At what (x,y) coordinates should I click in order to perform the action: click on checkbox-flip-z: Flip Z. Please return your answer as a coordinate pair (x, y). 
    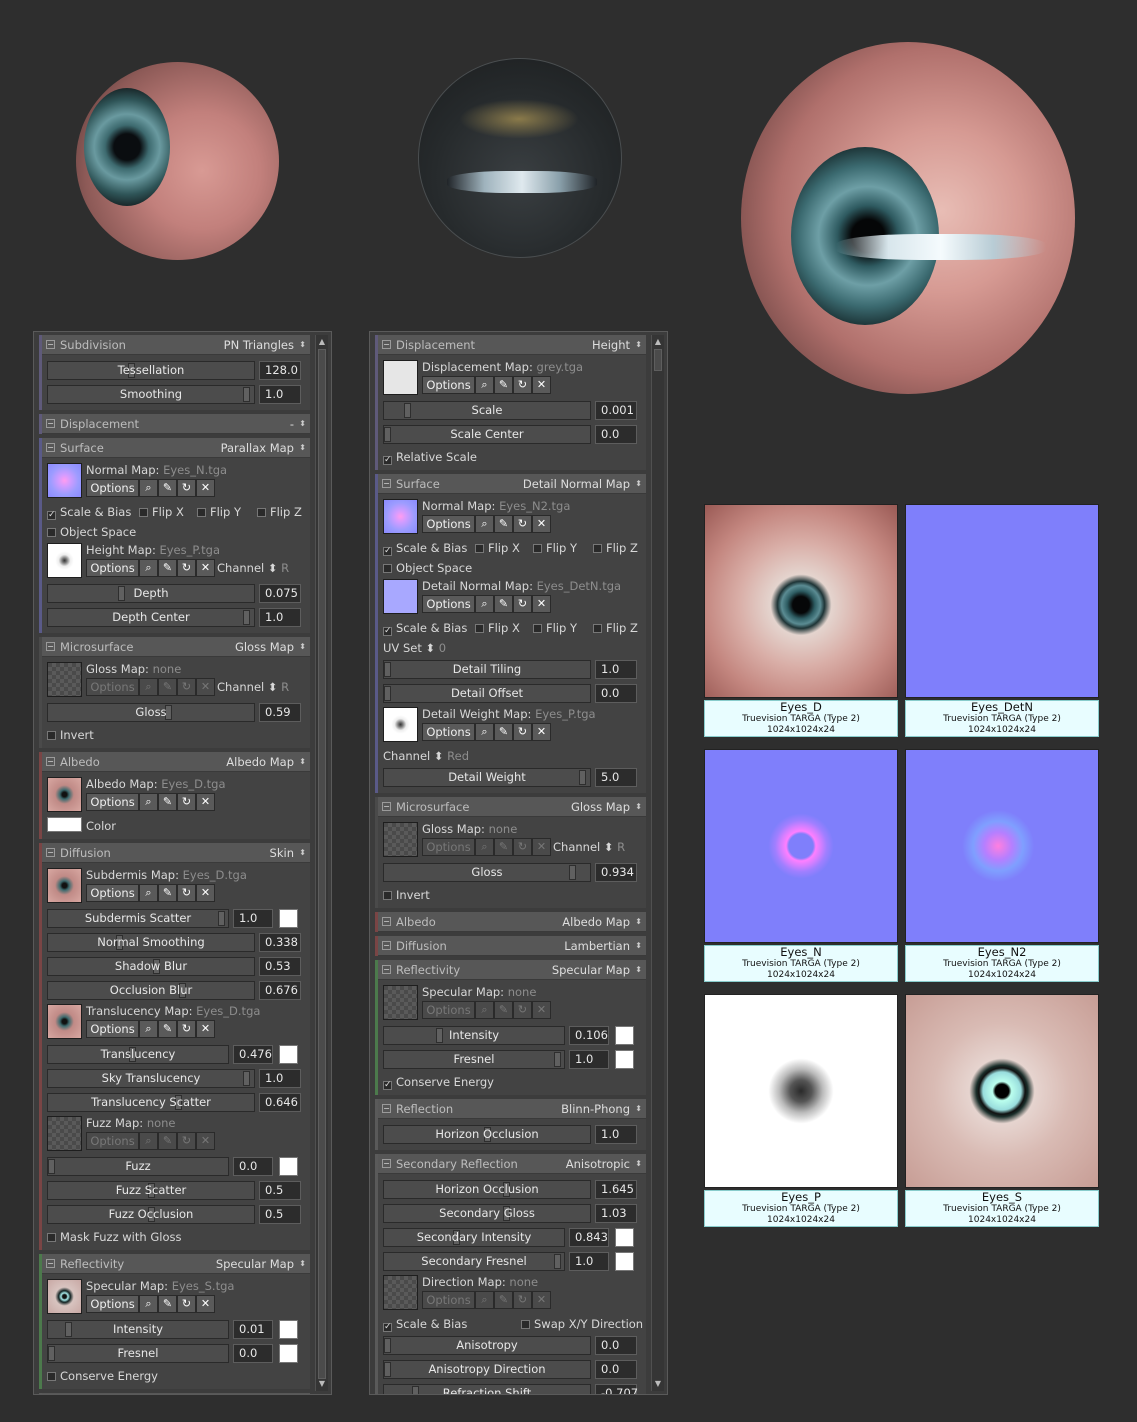
    Looking at the image, I should click on (615, 628).